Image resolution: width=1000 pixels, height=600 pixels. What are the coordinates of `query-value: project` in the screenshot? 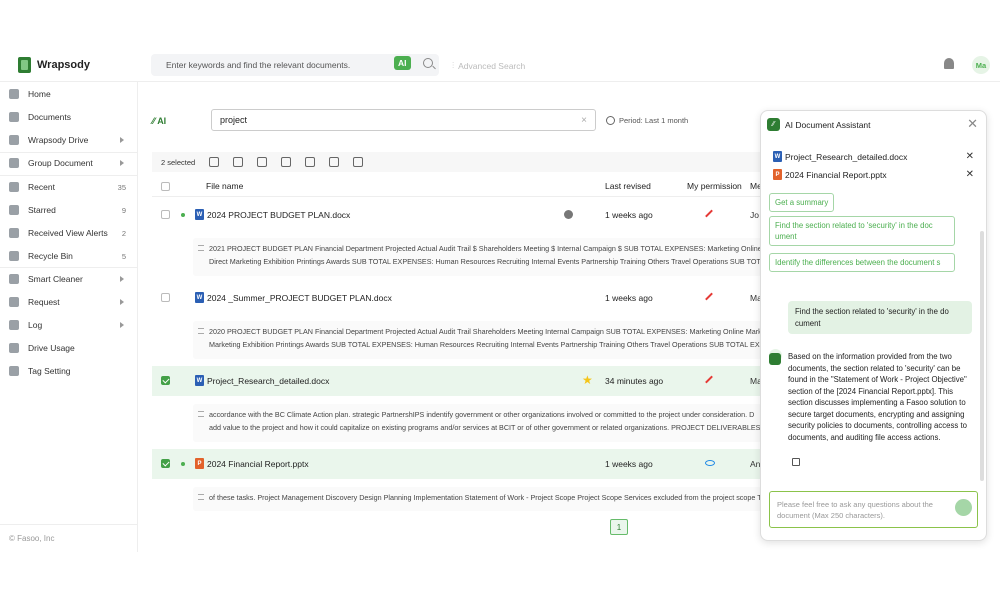 It's located at (234, 120).